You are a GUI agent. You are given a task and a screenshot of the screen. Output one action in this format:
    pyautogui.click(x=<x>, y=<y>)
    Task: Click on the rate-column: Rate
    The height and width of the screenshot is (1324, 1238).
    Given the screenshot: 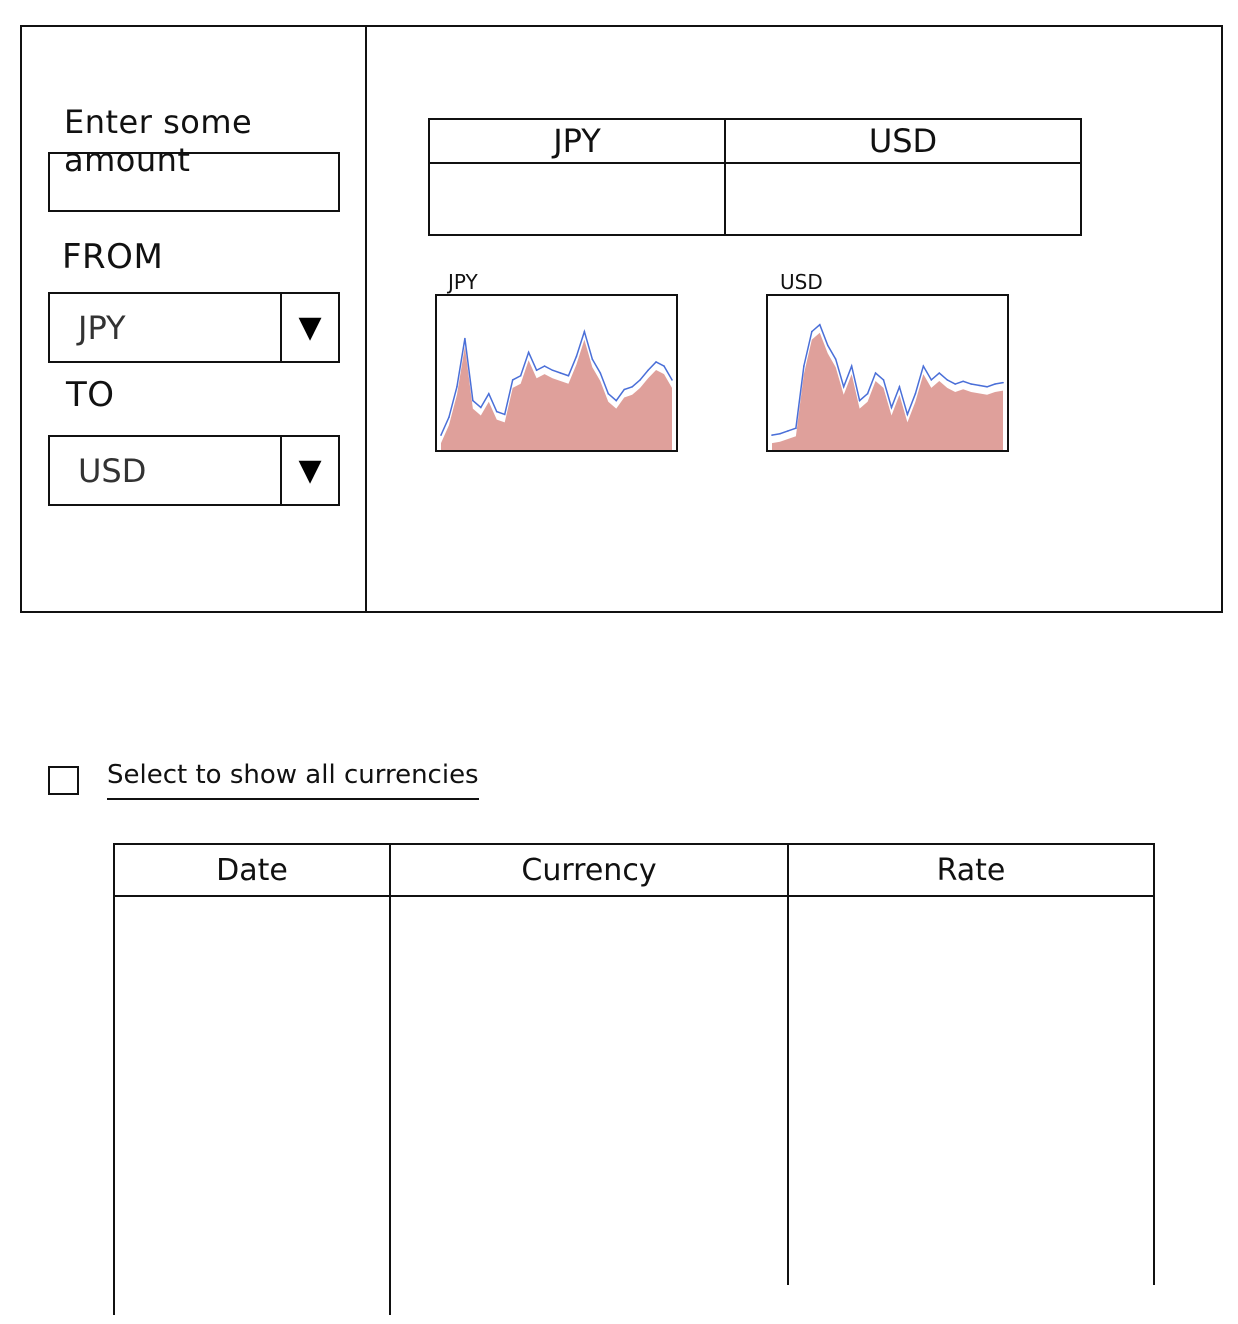 What is the action you would take?
    pyautogui.click(x=971, y=1065)
    